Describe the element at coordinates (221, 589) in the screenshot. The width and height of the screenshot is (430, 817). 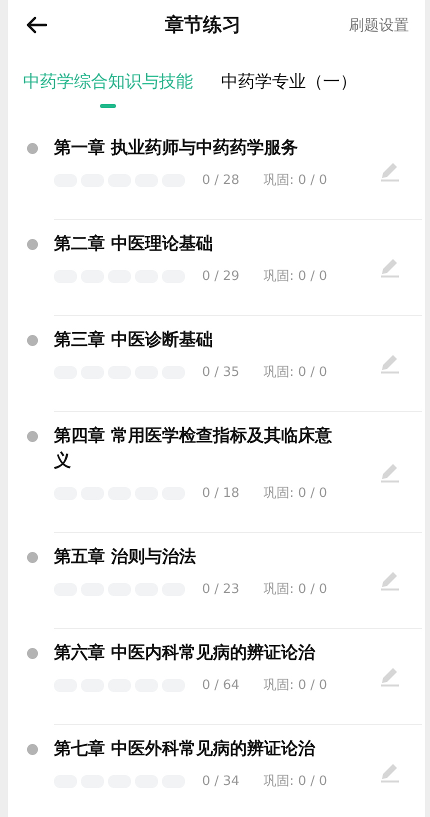
I see `progress-count: 0 / 23` at that location.